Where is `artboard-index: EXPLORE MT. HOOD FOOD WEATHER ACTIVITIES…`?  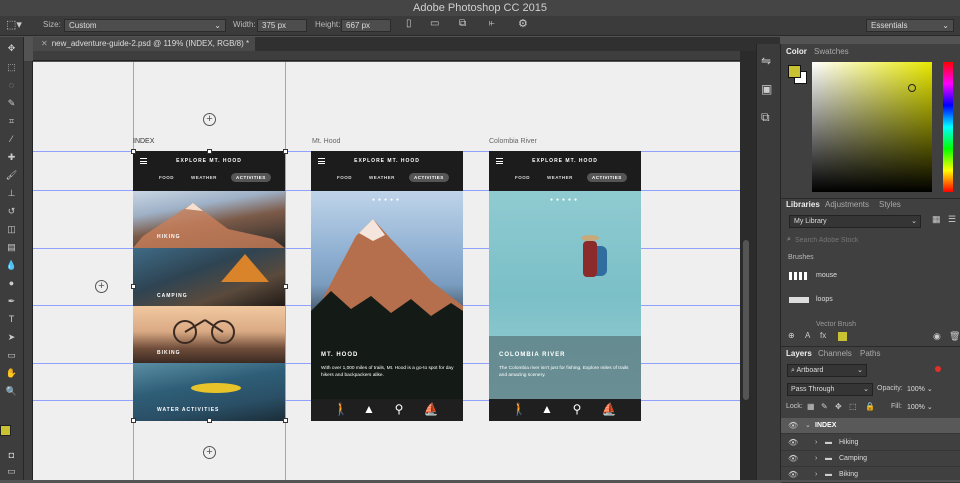
artboard-index: EXPLORE MT. HOOD FOOD WEATHER ACTIVITIES… is located at coordinates (209, 286).